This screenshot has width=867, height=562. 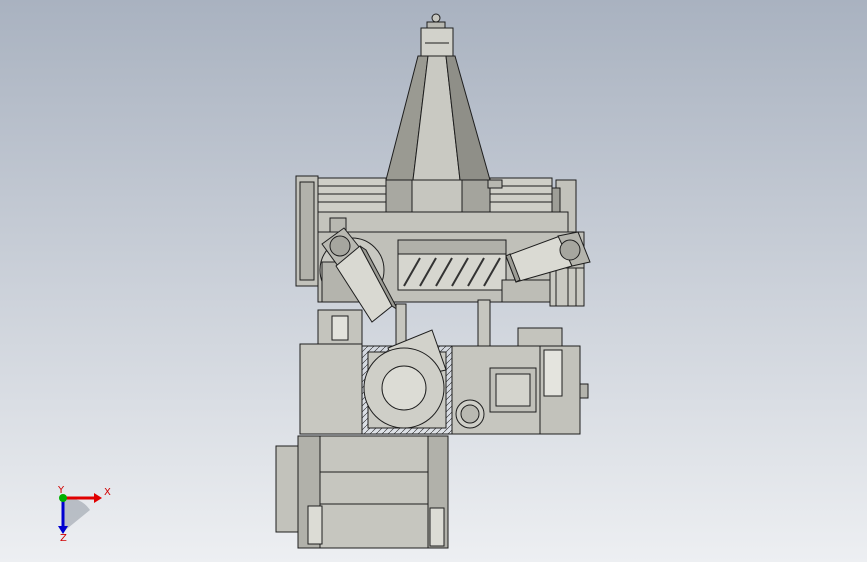 What do you see at coordinates (495, 184) in the screenshot?
I see `rail-bracket` at bounding box center [495, 184].